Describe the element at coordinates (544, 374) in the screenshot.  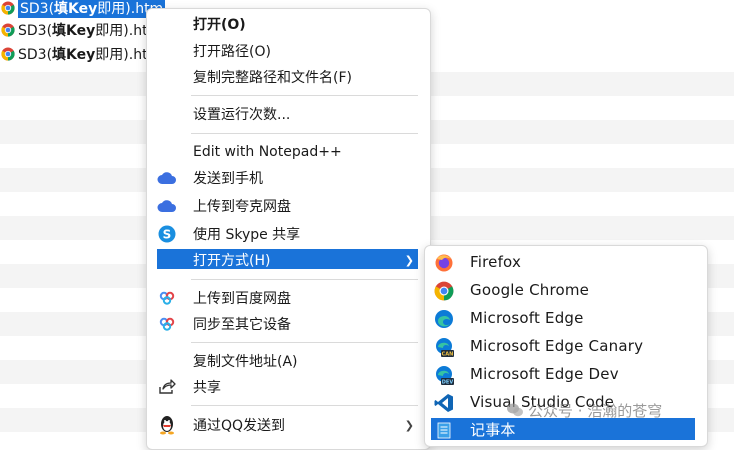
I see `submenu-item-label: Microsoft Edge Dev` at that location.